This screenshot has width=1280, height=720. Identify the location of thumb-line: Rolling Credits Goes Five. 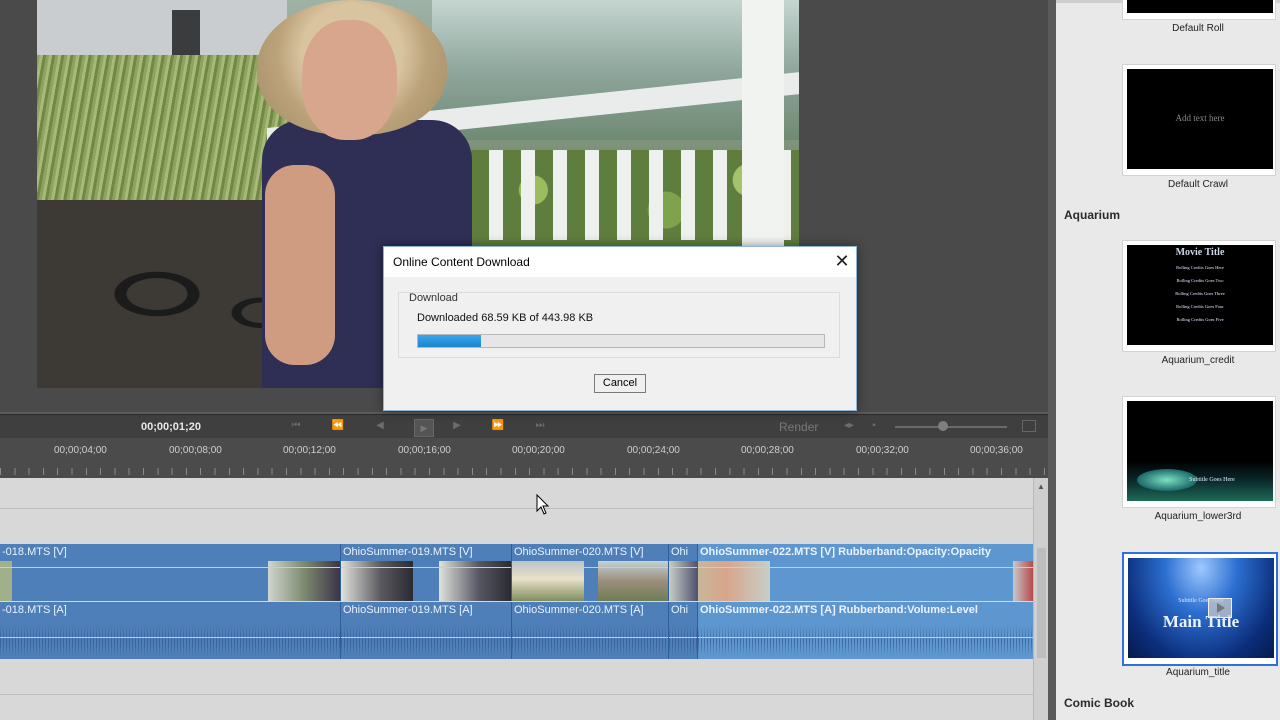
(1200, 319).